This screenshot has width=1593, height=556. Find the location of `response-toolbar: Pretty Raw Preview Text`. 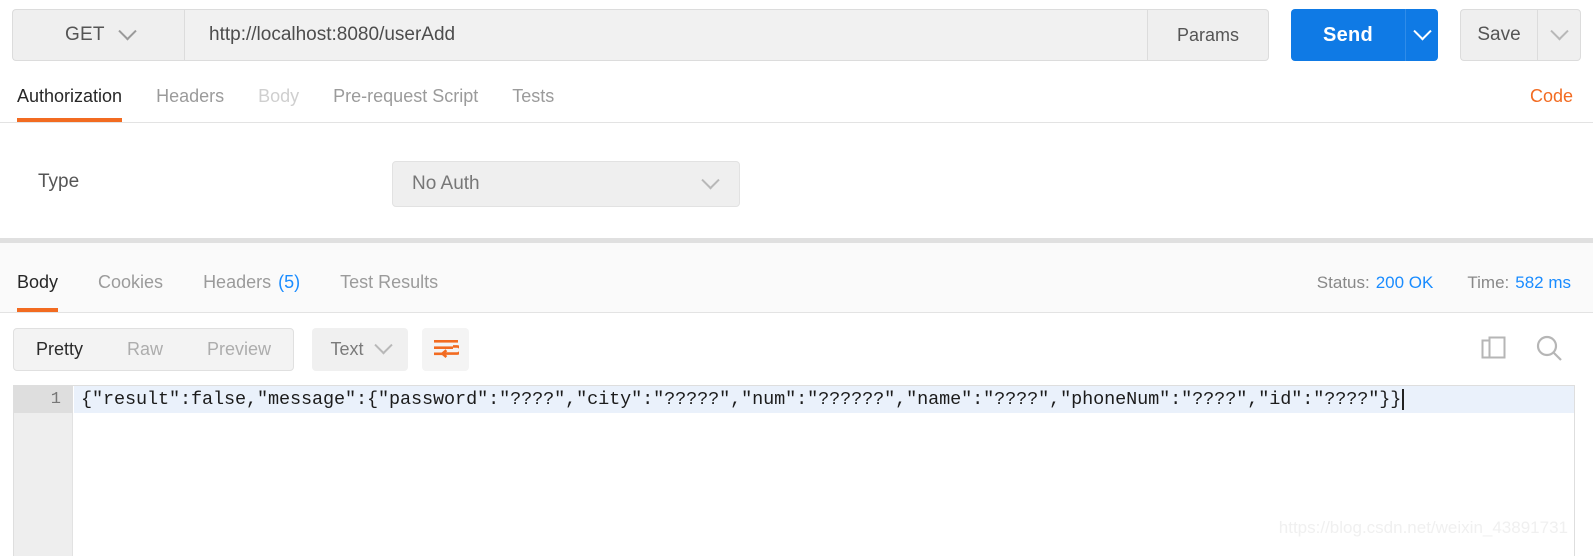

response-toolbar: Pretty Raw Preview Text is located at coordinates (796, 349).